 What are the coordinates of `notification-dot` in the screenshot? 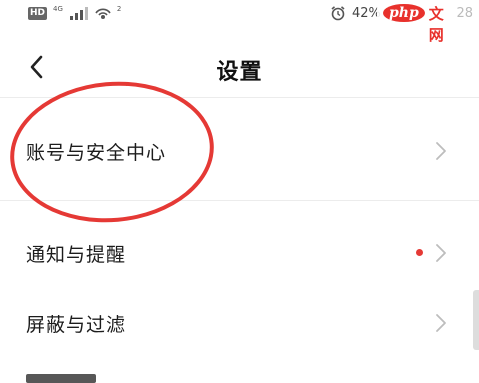 It's located at (419, 252).